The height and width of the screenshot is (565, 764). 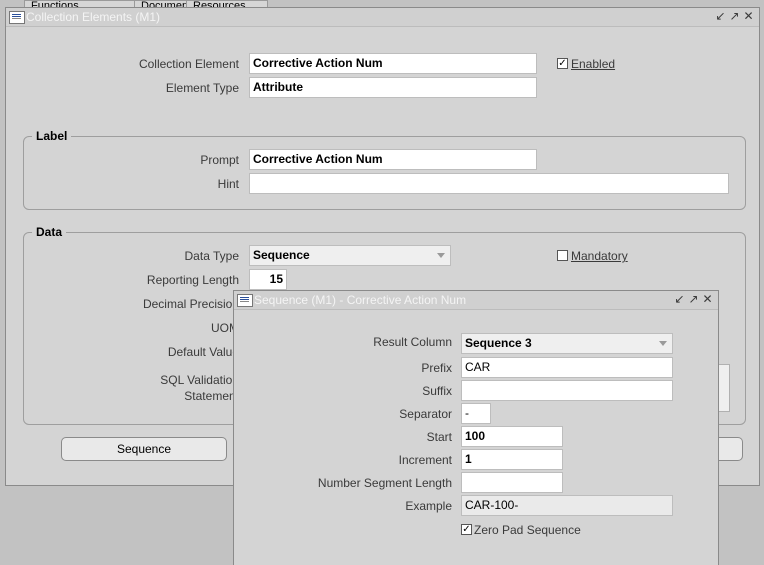 I want to click on data-type-label: Data Type, so click(x=211, y=256).